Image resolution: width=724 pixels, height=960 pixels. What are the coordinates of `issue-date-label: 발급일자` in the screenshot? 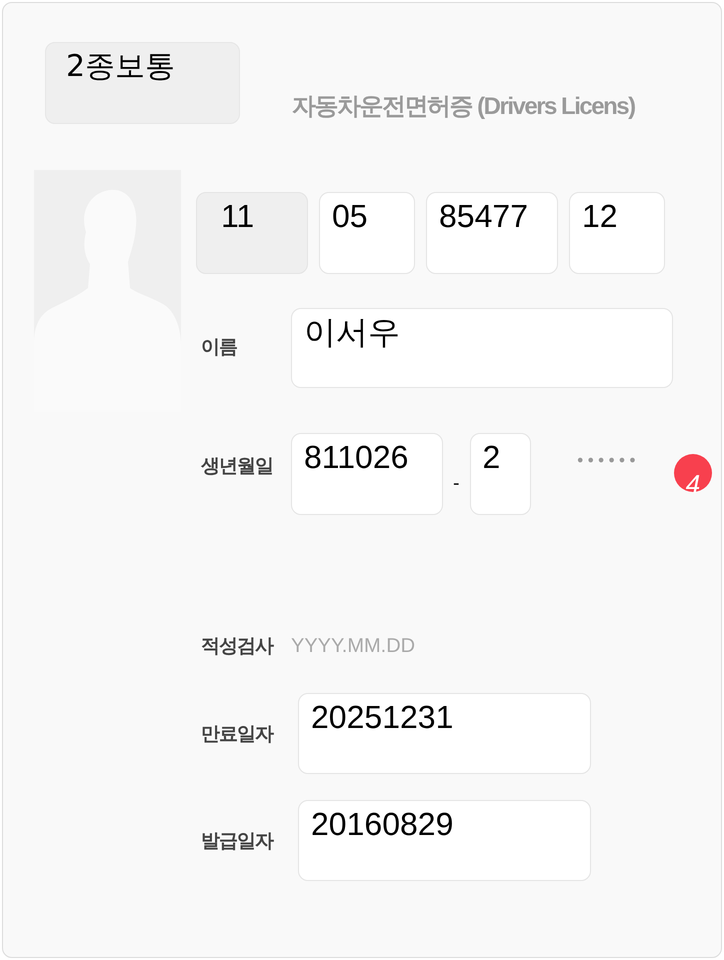 It's located at (237, 841).